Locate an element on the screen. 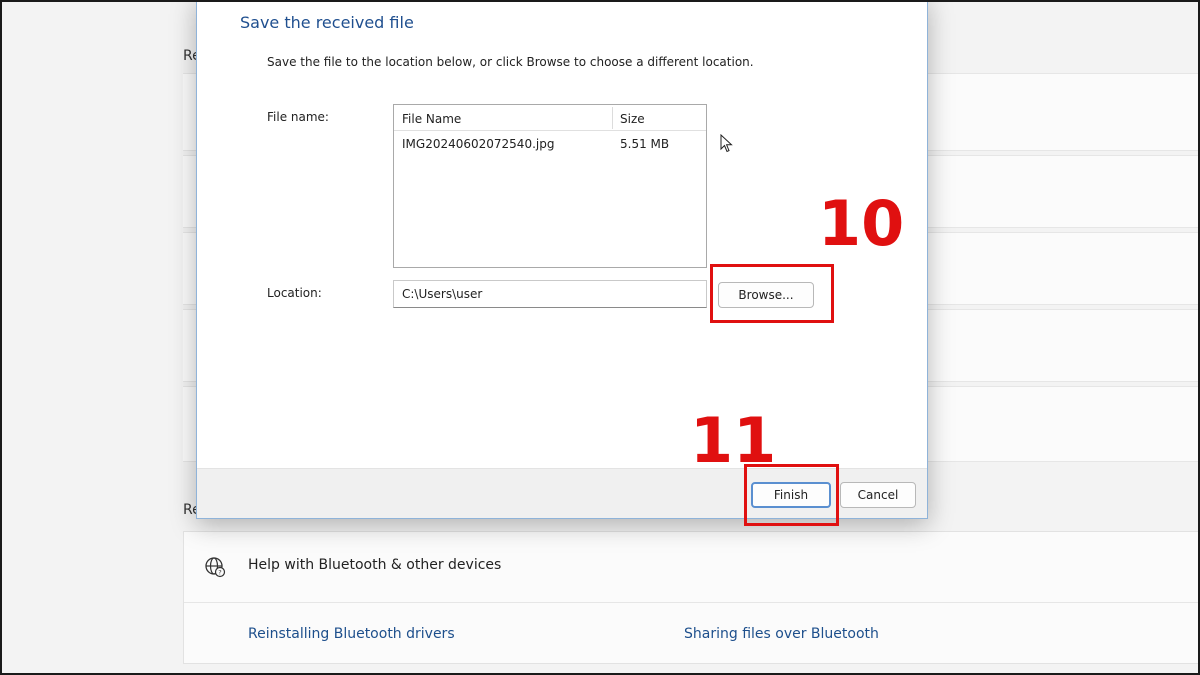  link-sharing-files-over-bluetooth: Sharing files over Bluetooth is located at coordinates (781, 634).